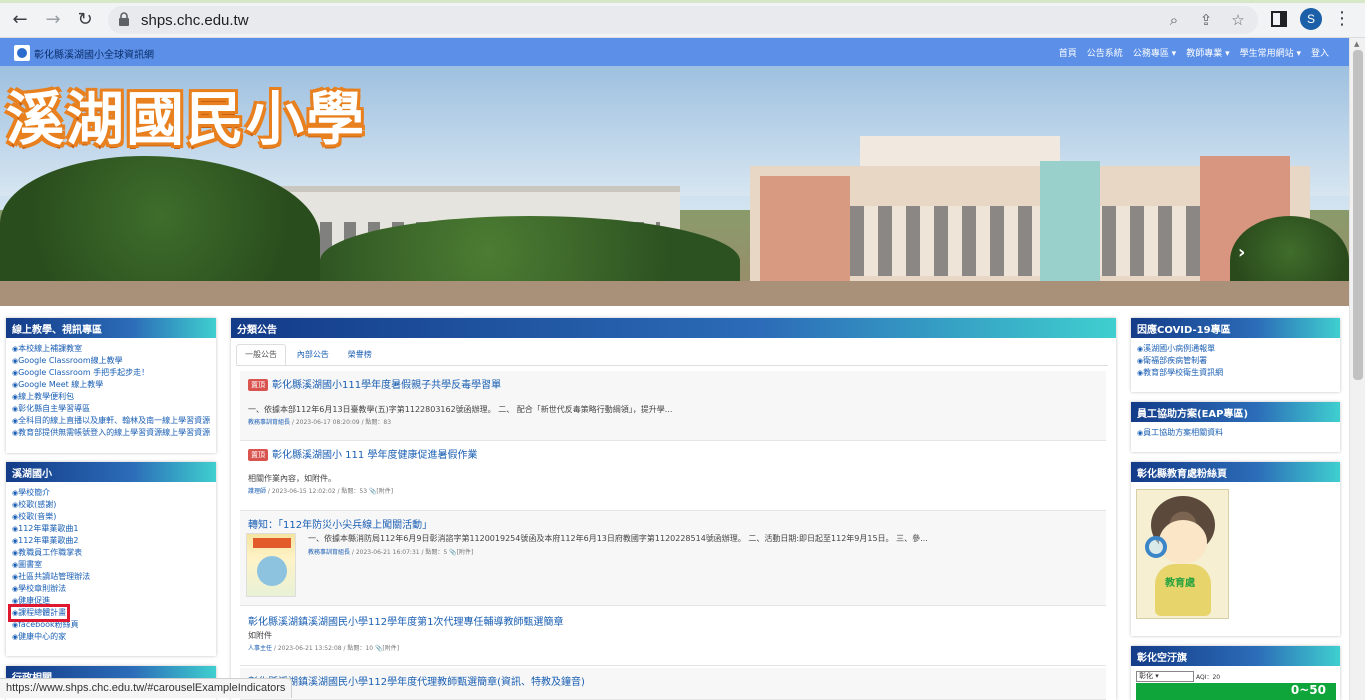  What do you see at coordinates (1174, 20) in the screenshot?
I see `zoom-icon: ⌕` at bounding box center [1174, 20].